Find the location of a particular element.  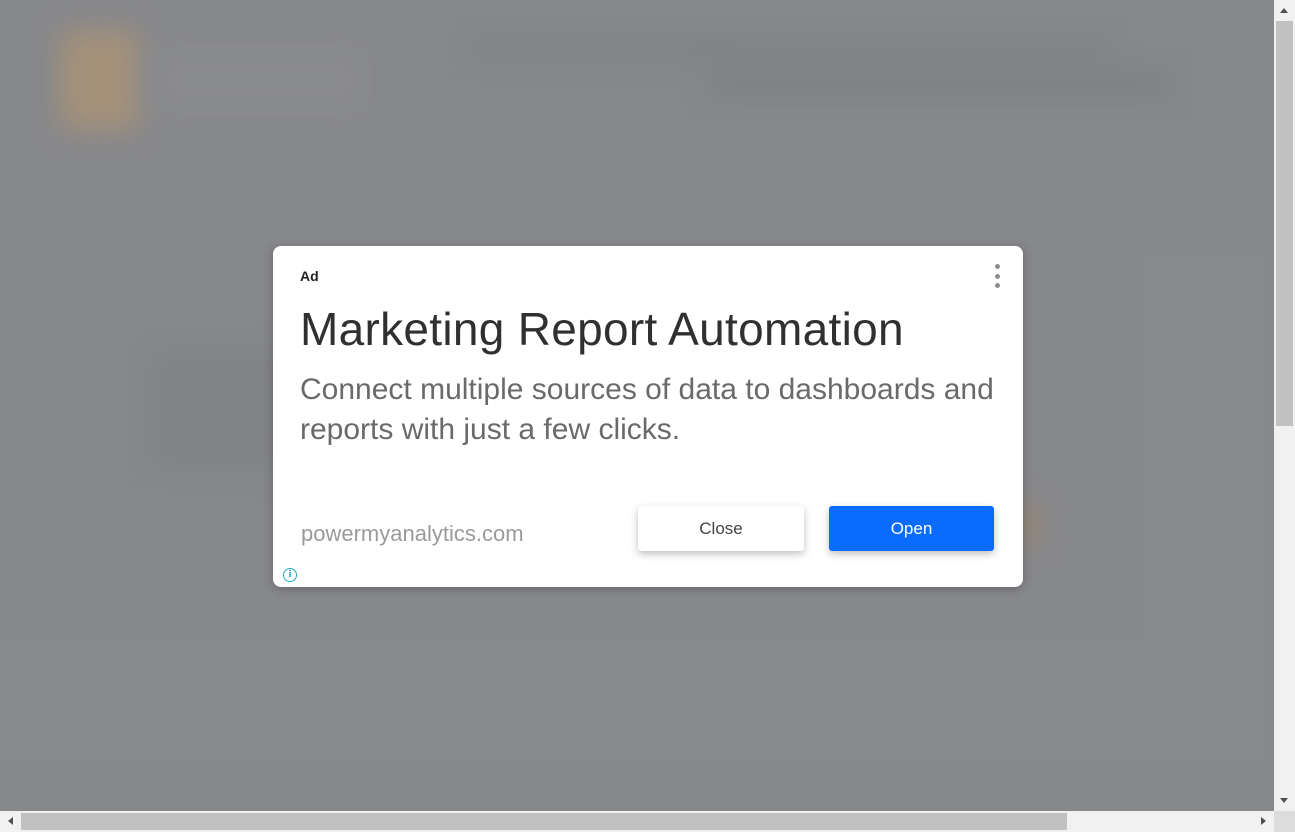

horizontal-scrollbar is located at coordinates (637, 821).